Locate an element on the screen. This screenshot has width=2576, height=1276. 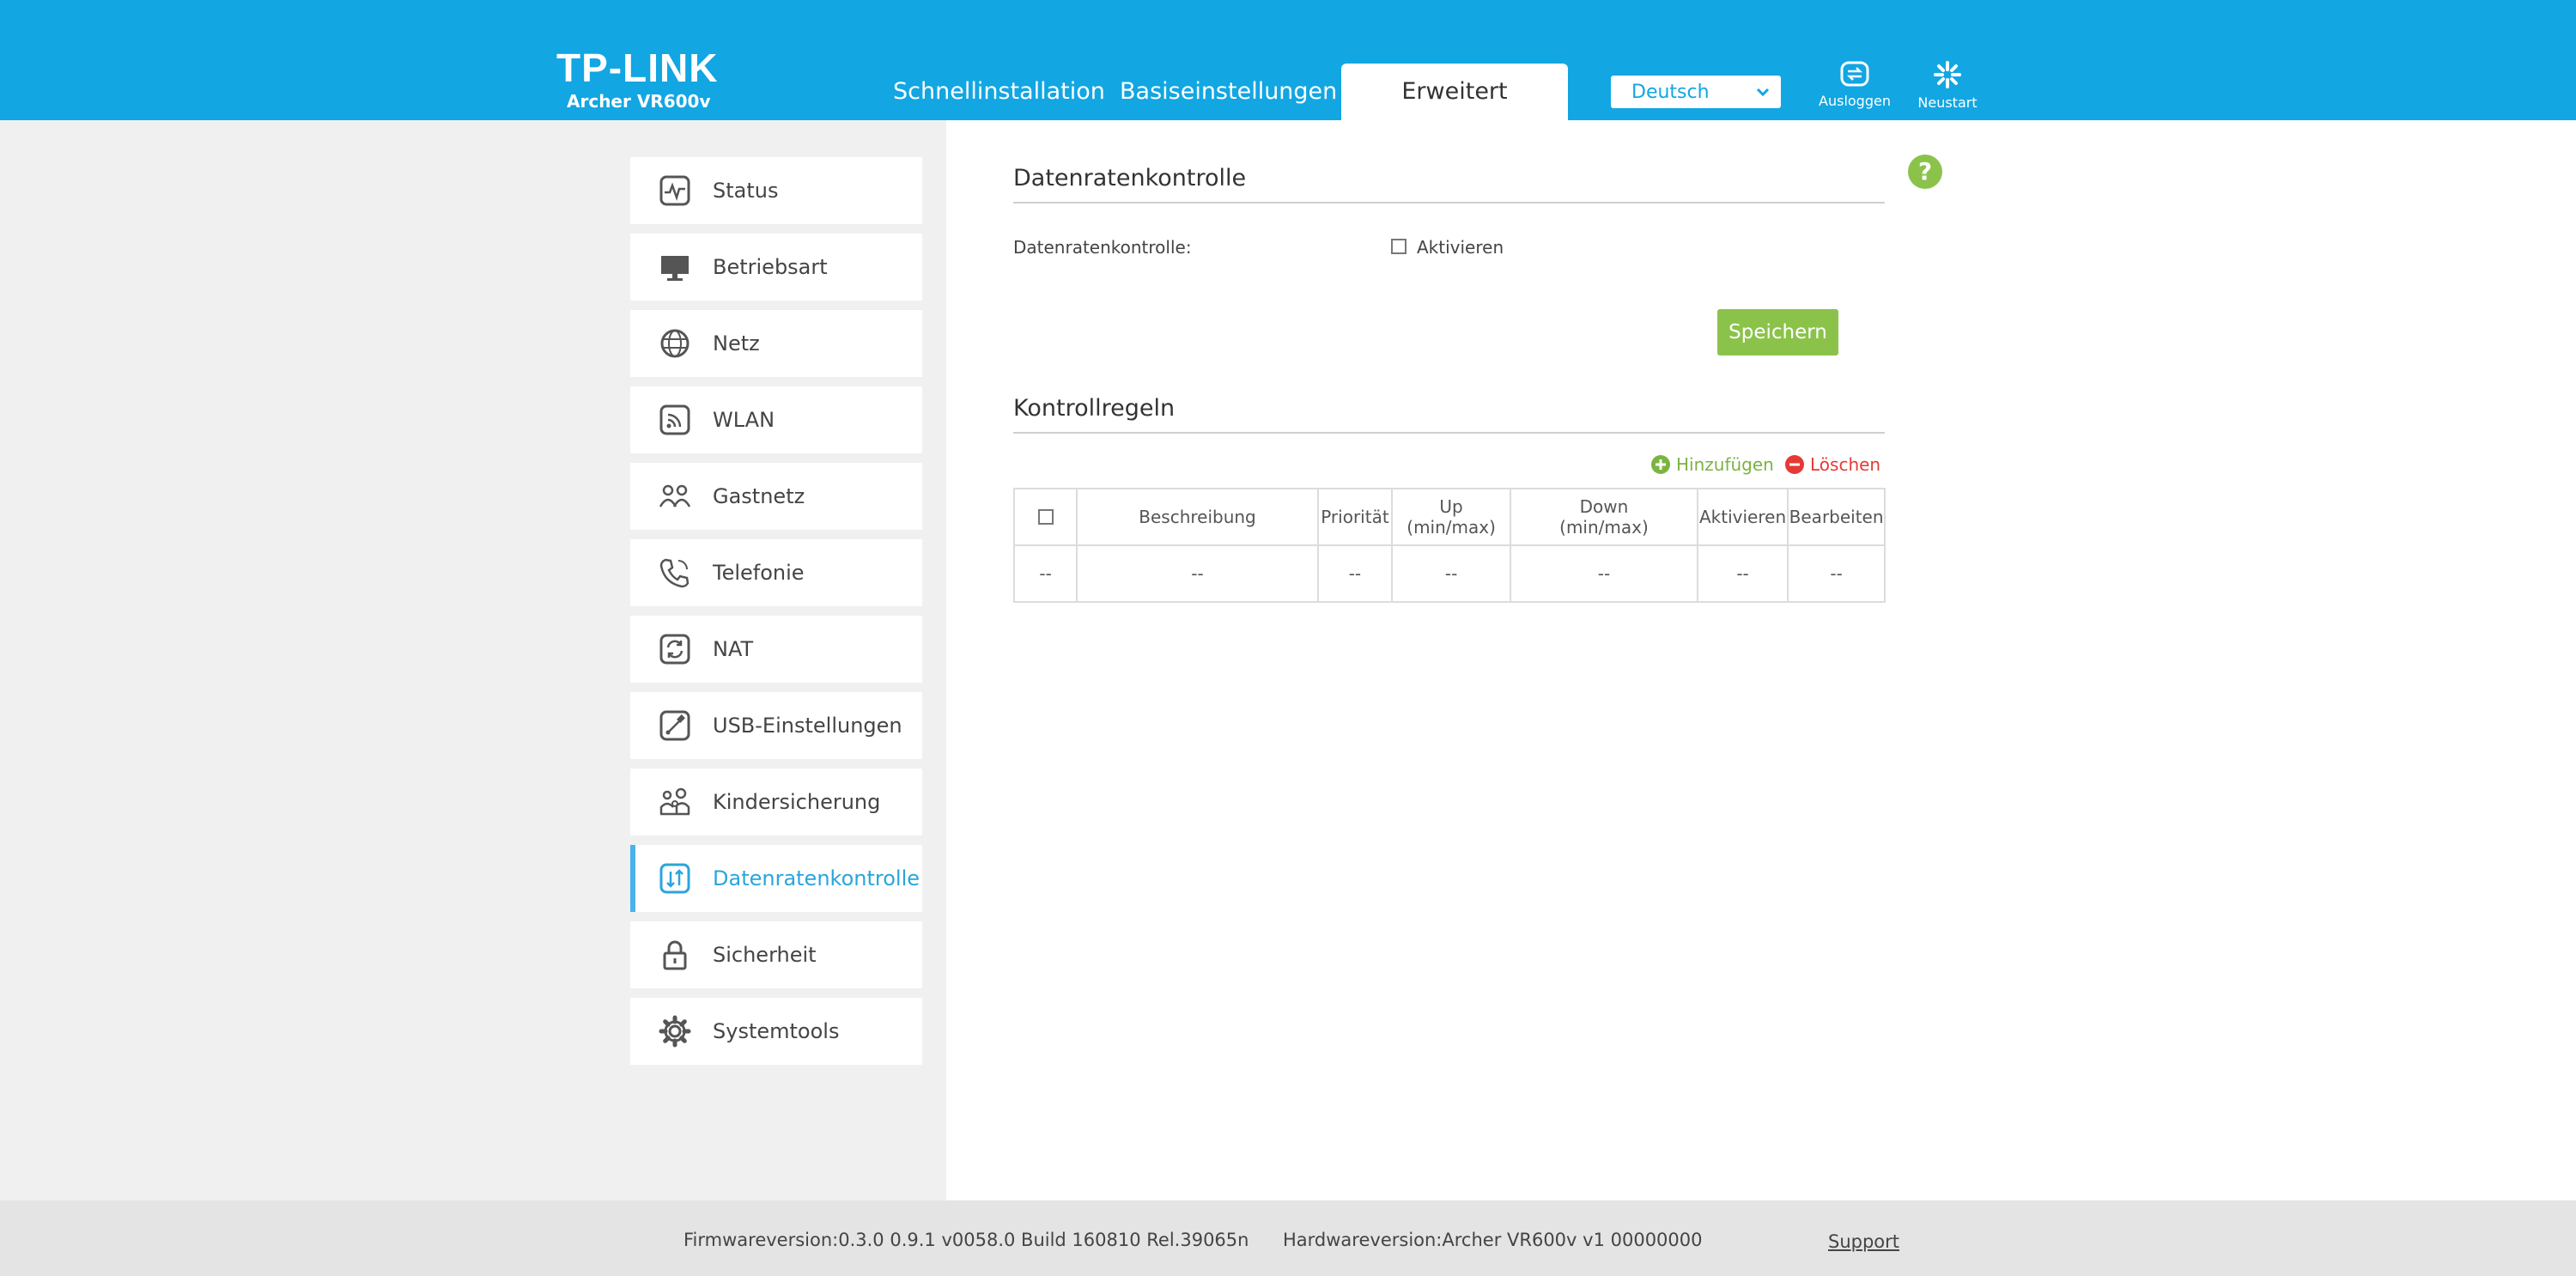
refresh-icon is located at coordinates (674, 649).